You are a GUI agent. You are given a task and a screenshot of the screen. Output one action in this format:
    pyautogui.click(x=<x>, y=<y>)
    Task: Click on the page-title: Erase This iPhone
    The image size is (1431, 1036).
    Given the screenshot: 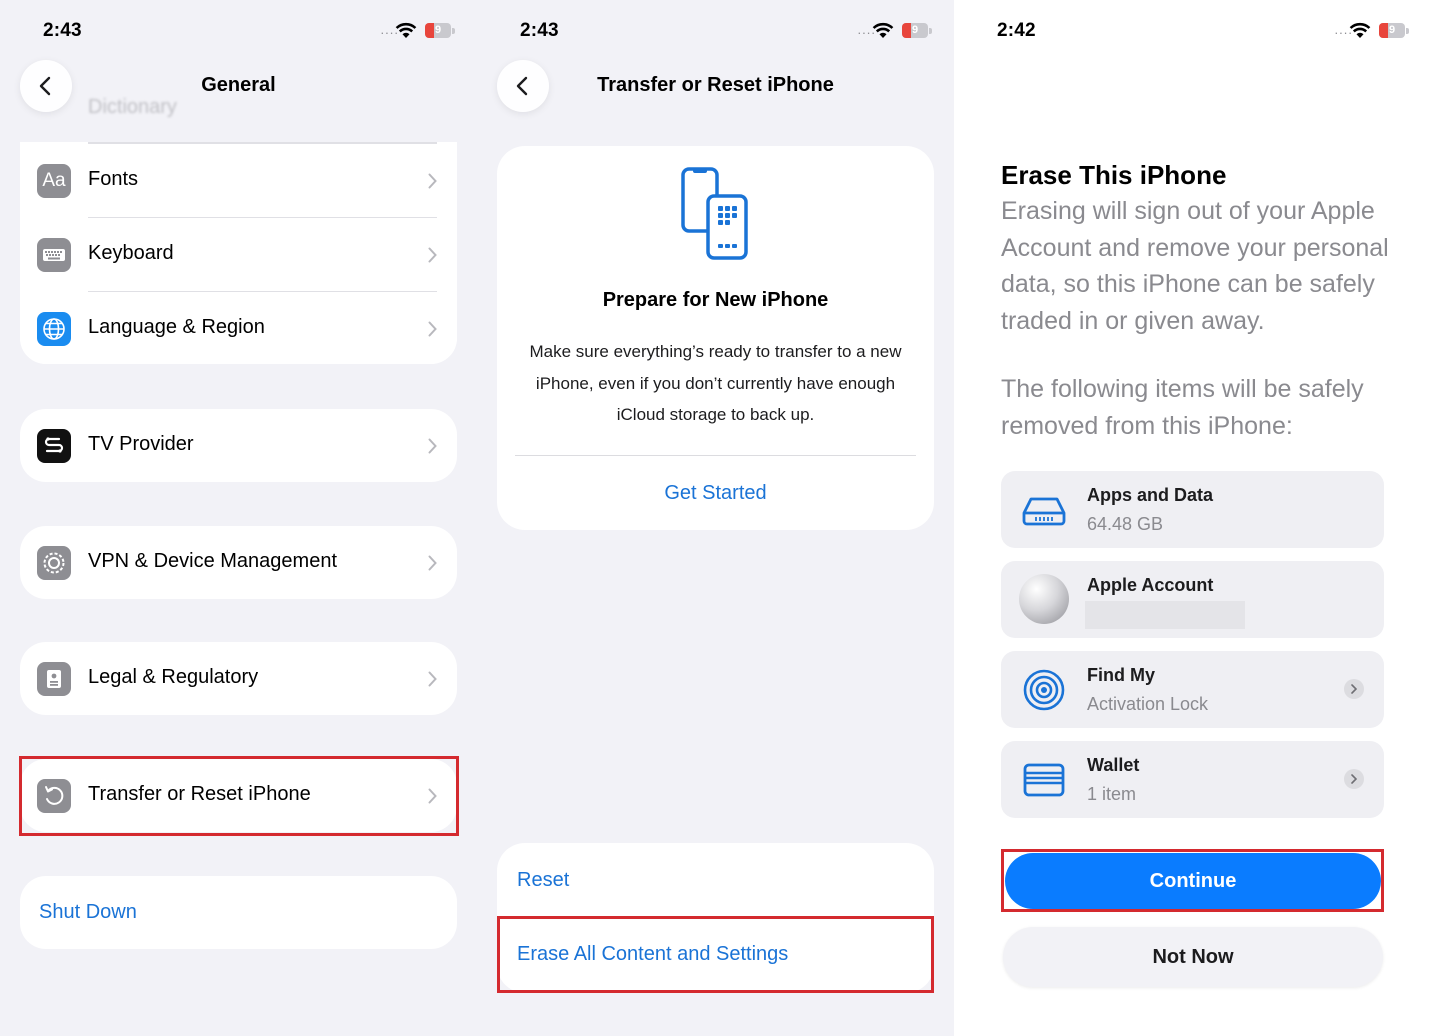 What is the action you would take?
    pyautogui.click(x=1114, y=175)
    